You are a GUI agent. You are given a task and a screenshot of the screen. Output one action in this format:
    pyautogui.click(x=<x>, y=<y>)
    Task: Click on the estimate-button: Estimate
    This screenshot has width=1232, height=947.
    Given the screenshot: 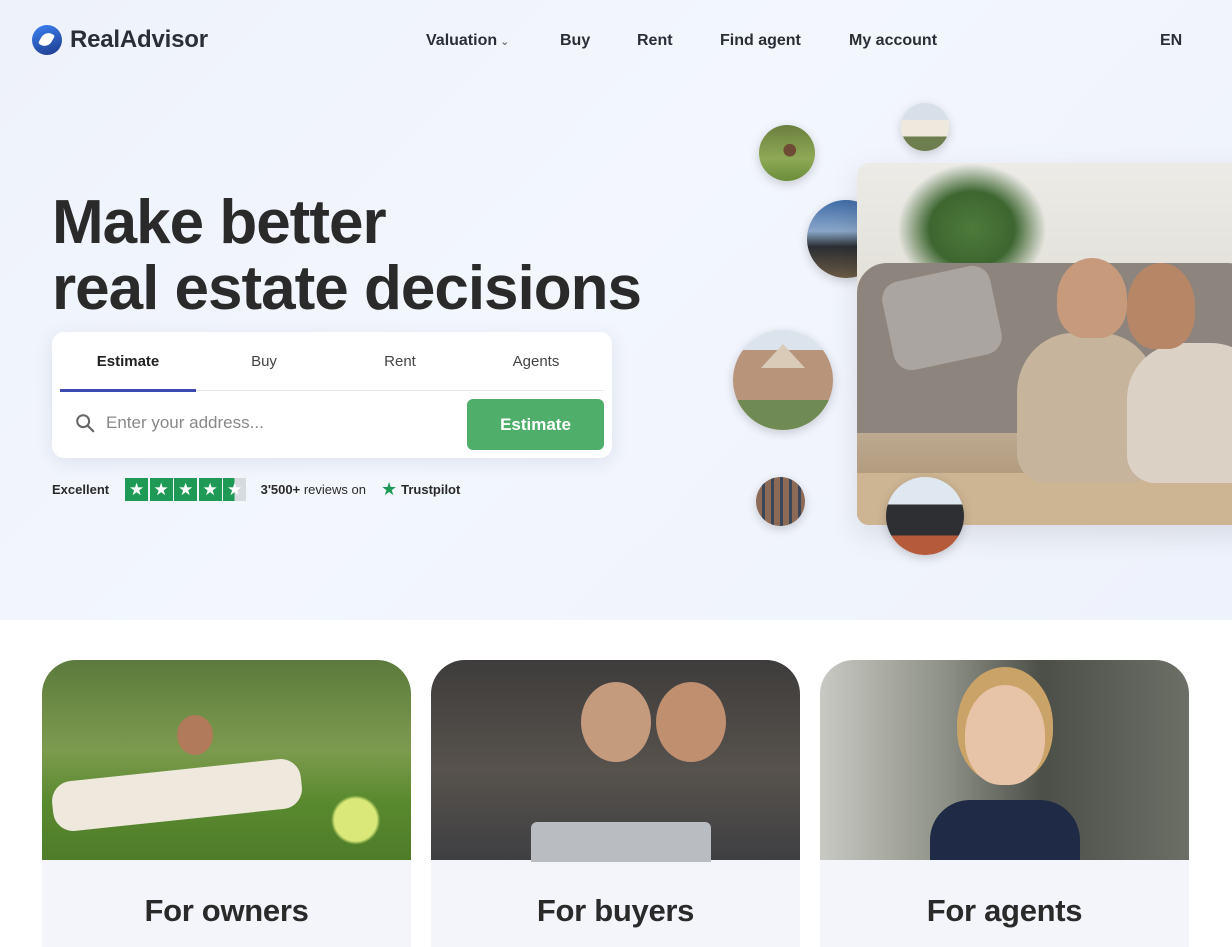 What is the action you would take?
    pyautogui.click(x=535, y=424)
    